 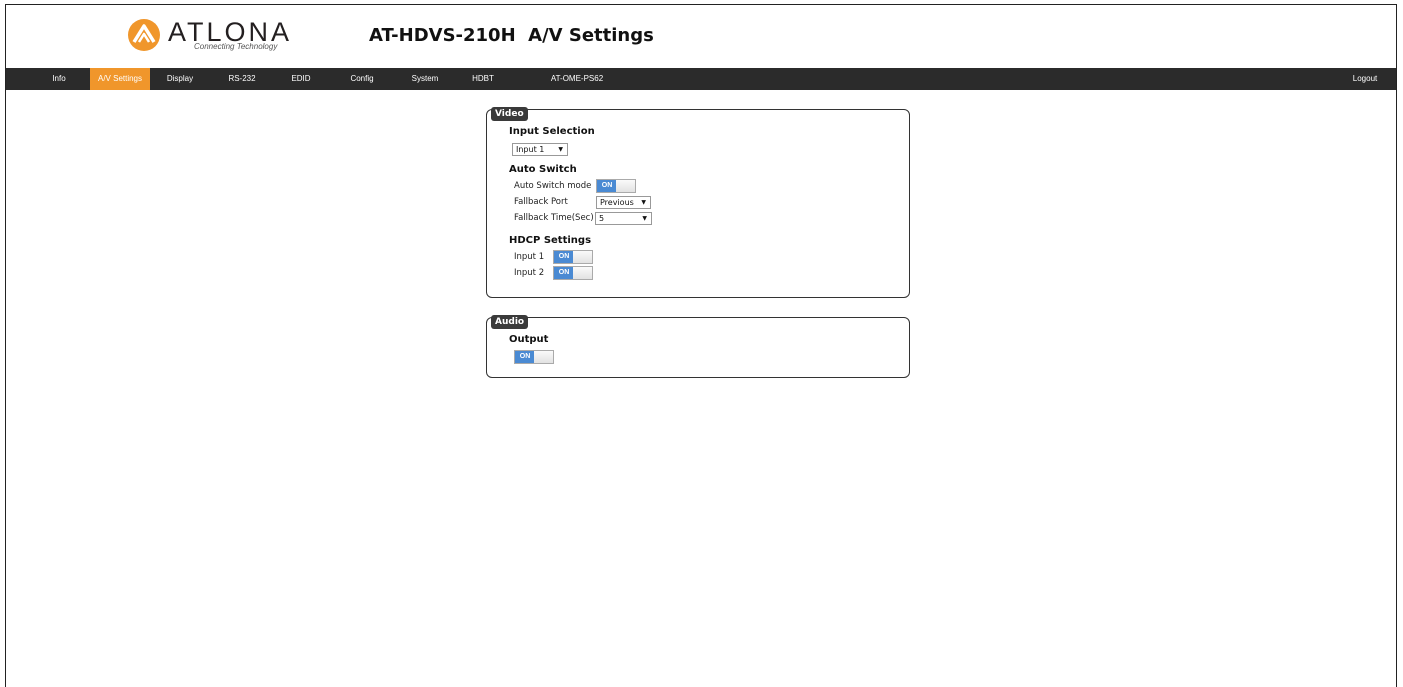 What do you see at coordinates (553, 186) in the screenshot?
I see `auto-switch-mode-label: Auto Switch mode` at bounding box center [553, 186].